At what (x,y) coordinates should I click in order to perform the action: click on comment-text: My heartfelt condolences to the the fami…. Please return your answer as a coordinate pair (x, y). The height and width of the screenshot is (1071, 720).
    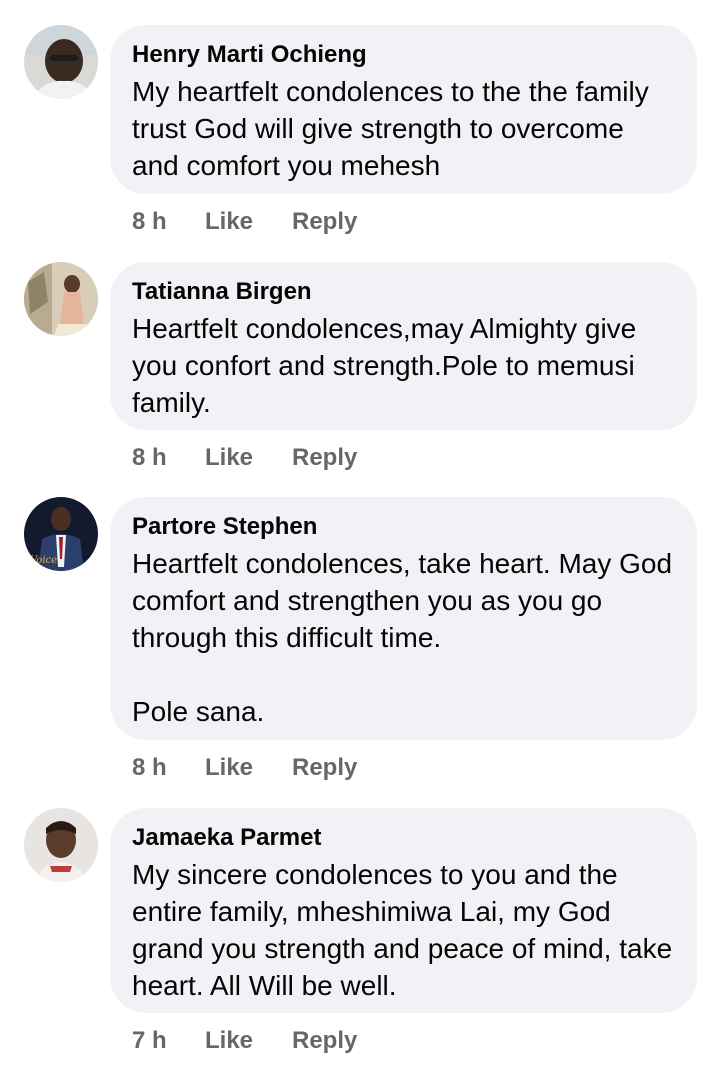
    Looking at the image, I should click on (390, 128).